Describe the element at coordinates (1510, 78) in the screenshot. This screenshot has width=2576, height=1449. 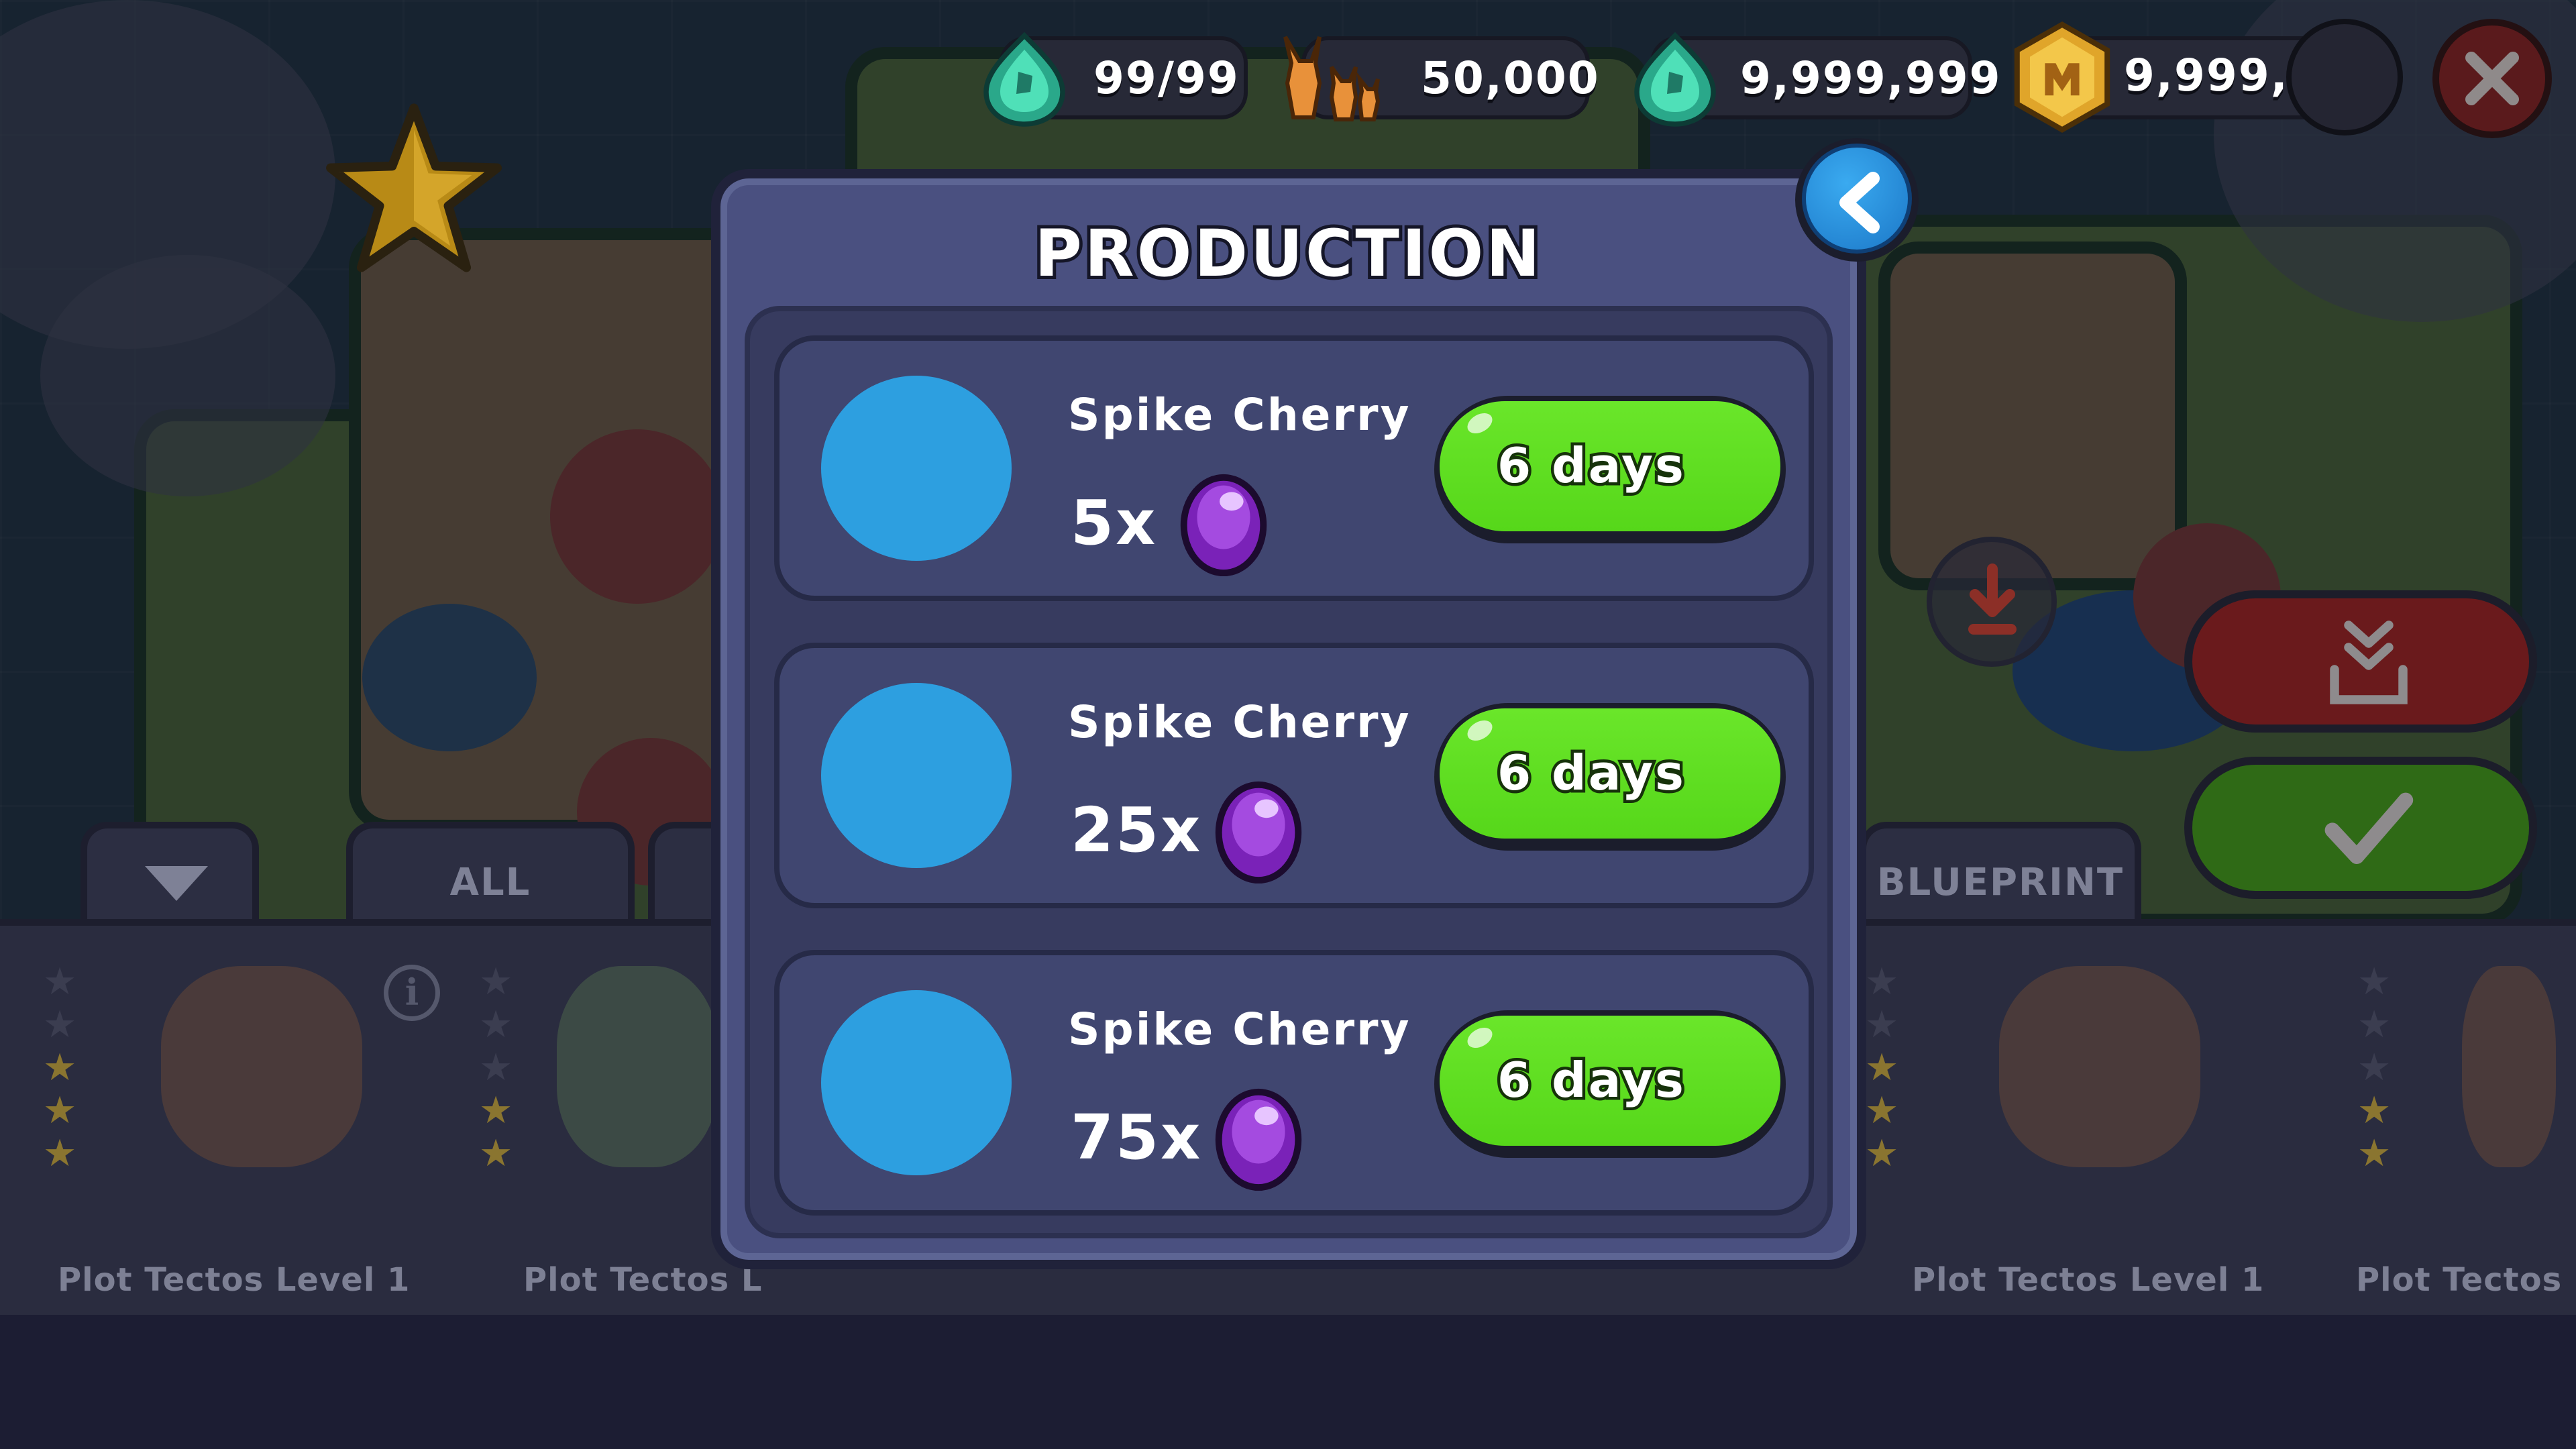
I see `currency-value: 50,000` at that location.